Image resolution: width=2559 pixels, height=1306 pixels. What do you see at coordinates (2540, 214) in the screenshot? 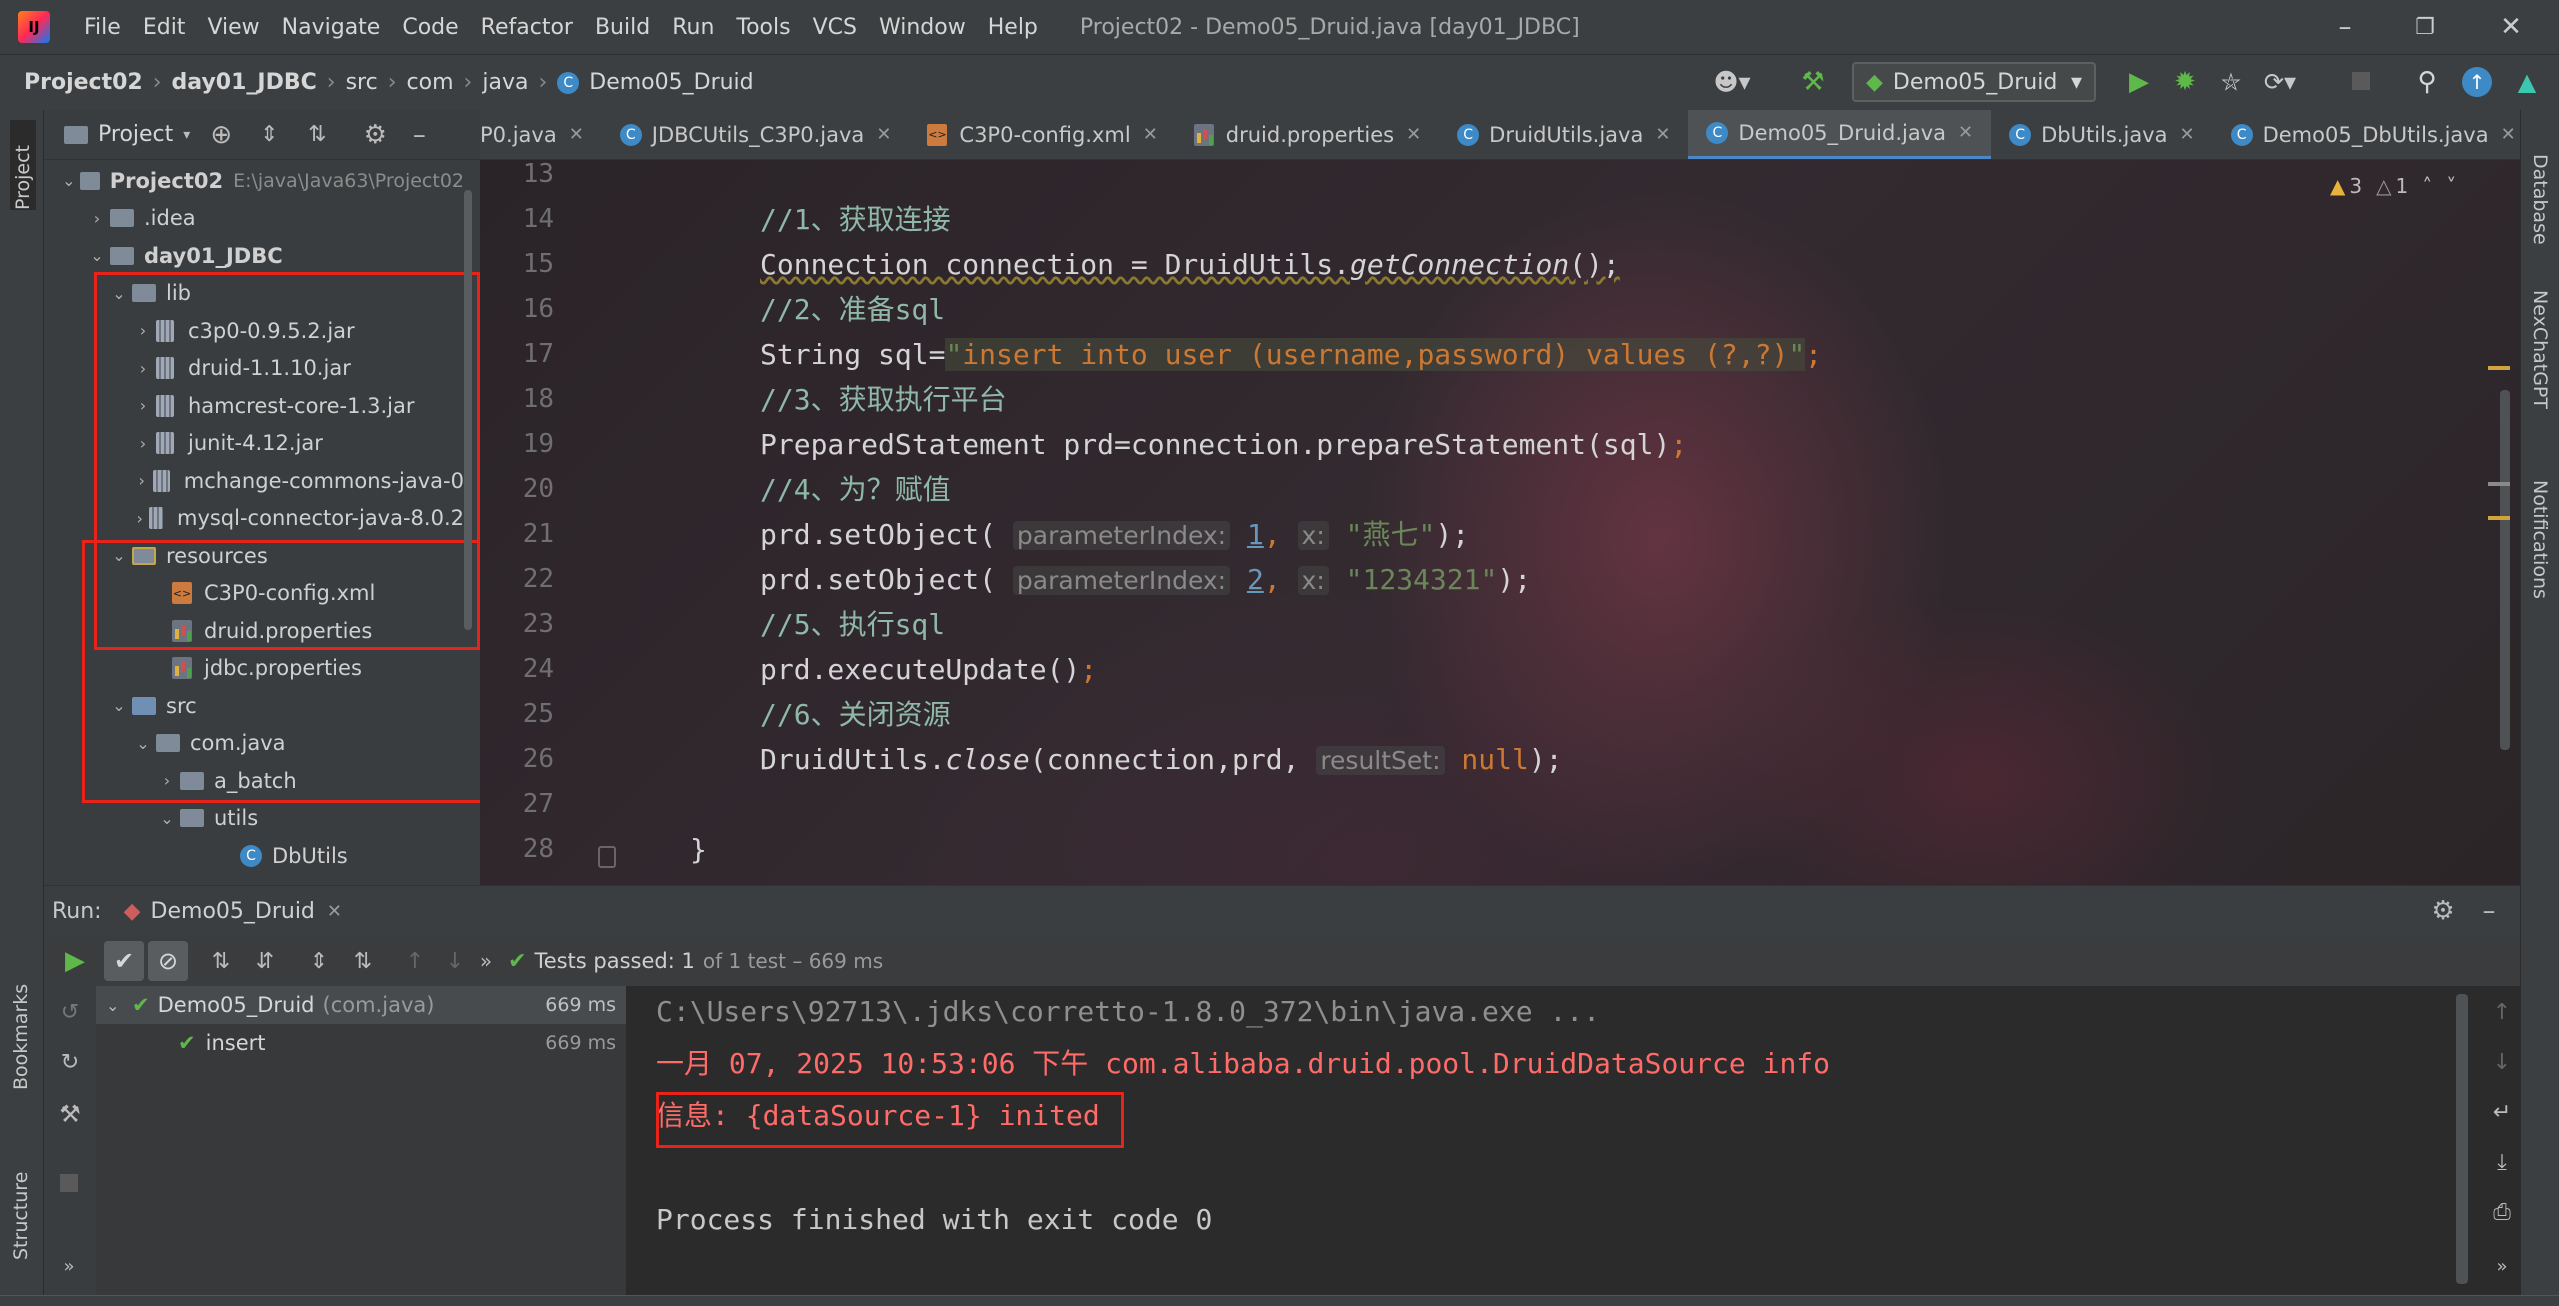
I see `database-tool-tab: Database` at bounding box center [2540, 214].